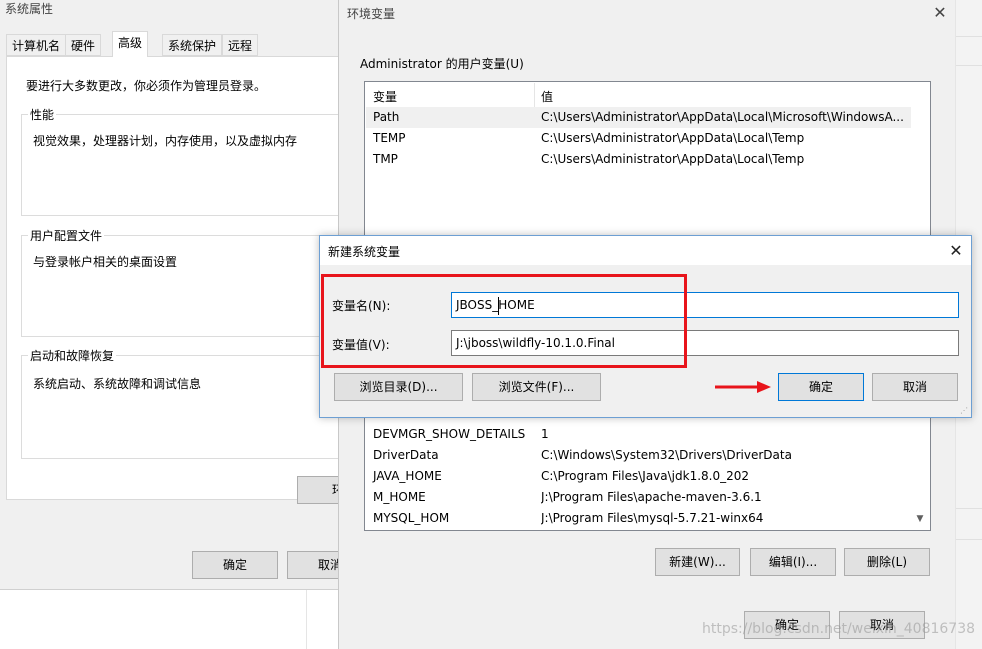 Image resolution: width=982 pixels, height=649 pixels. Describe the element at coordinates (547, 96) in the screenshot. I see `col-header-value: 值` at that location.